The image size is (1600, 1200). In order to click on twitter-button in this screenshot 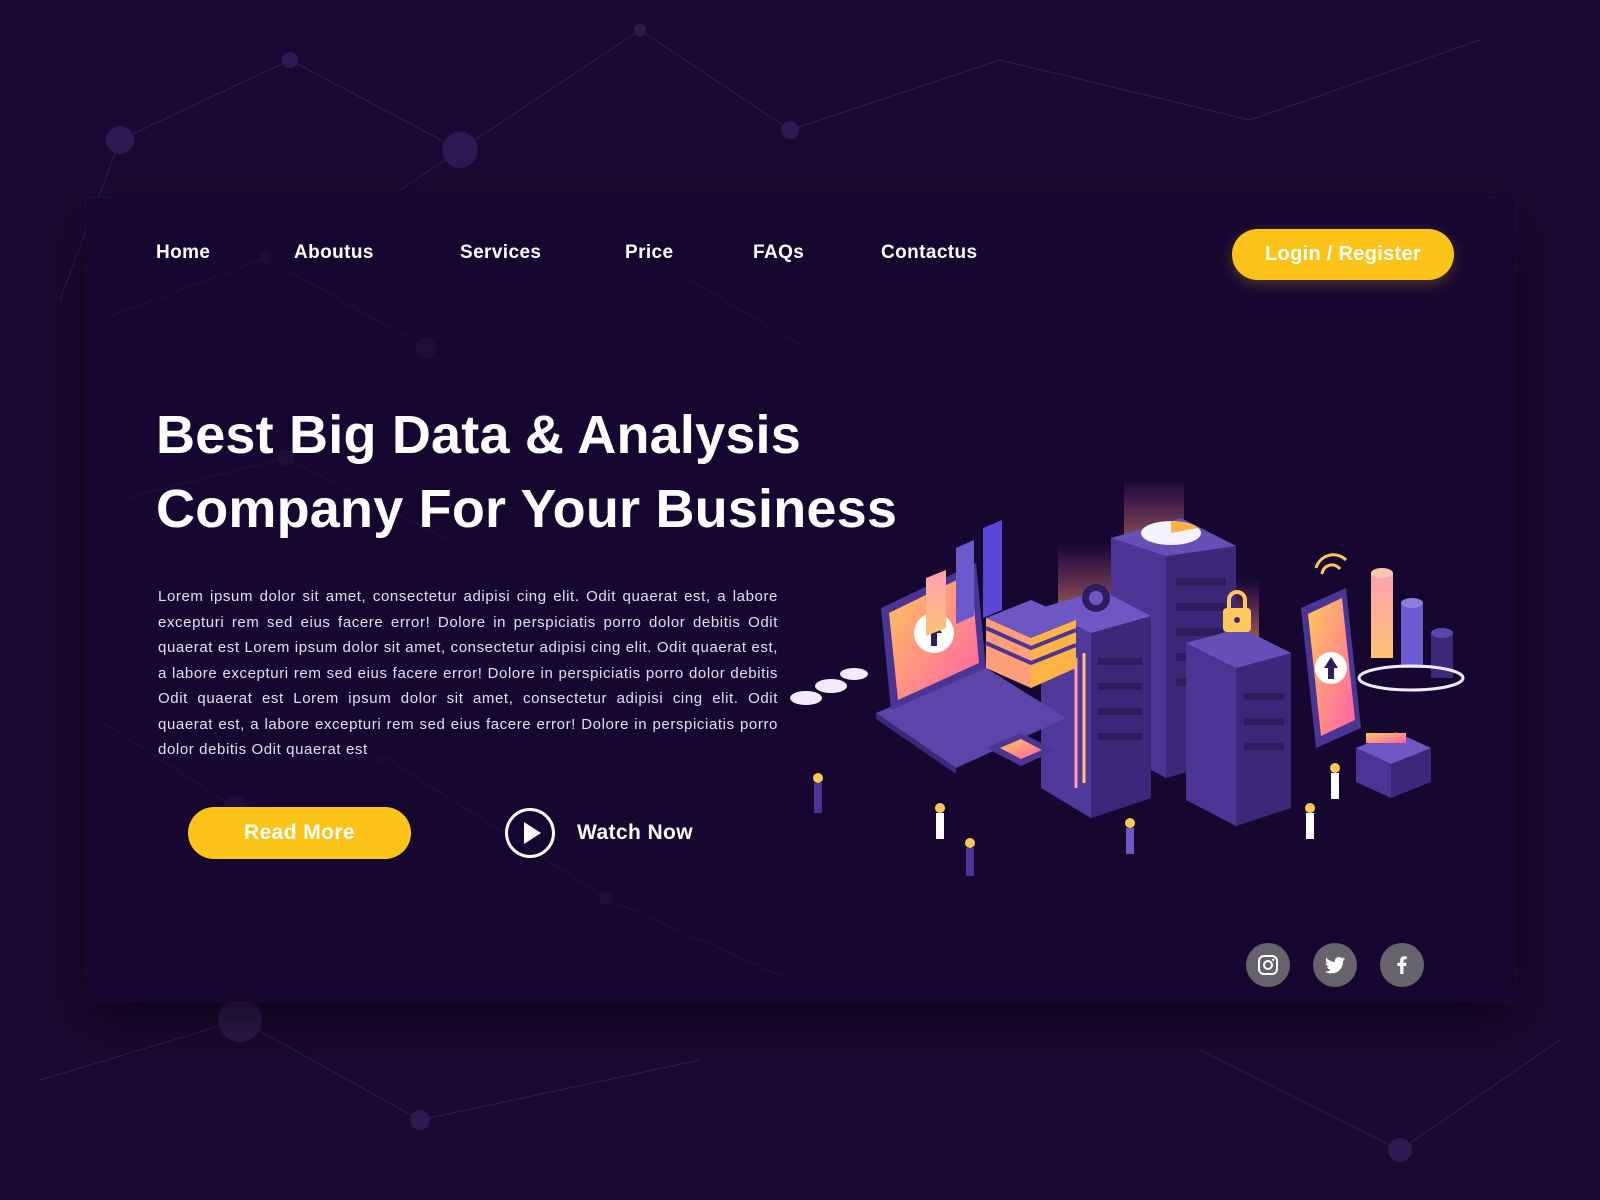, I will do `click(1335, 965)`.